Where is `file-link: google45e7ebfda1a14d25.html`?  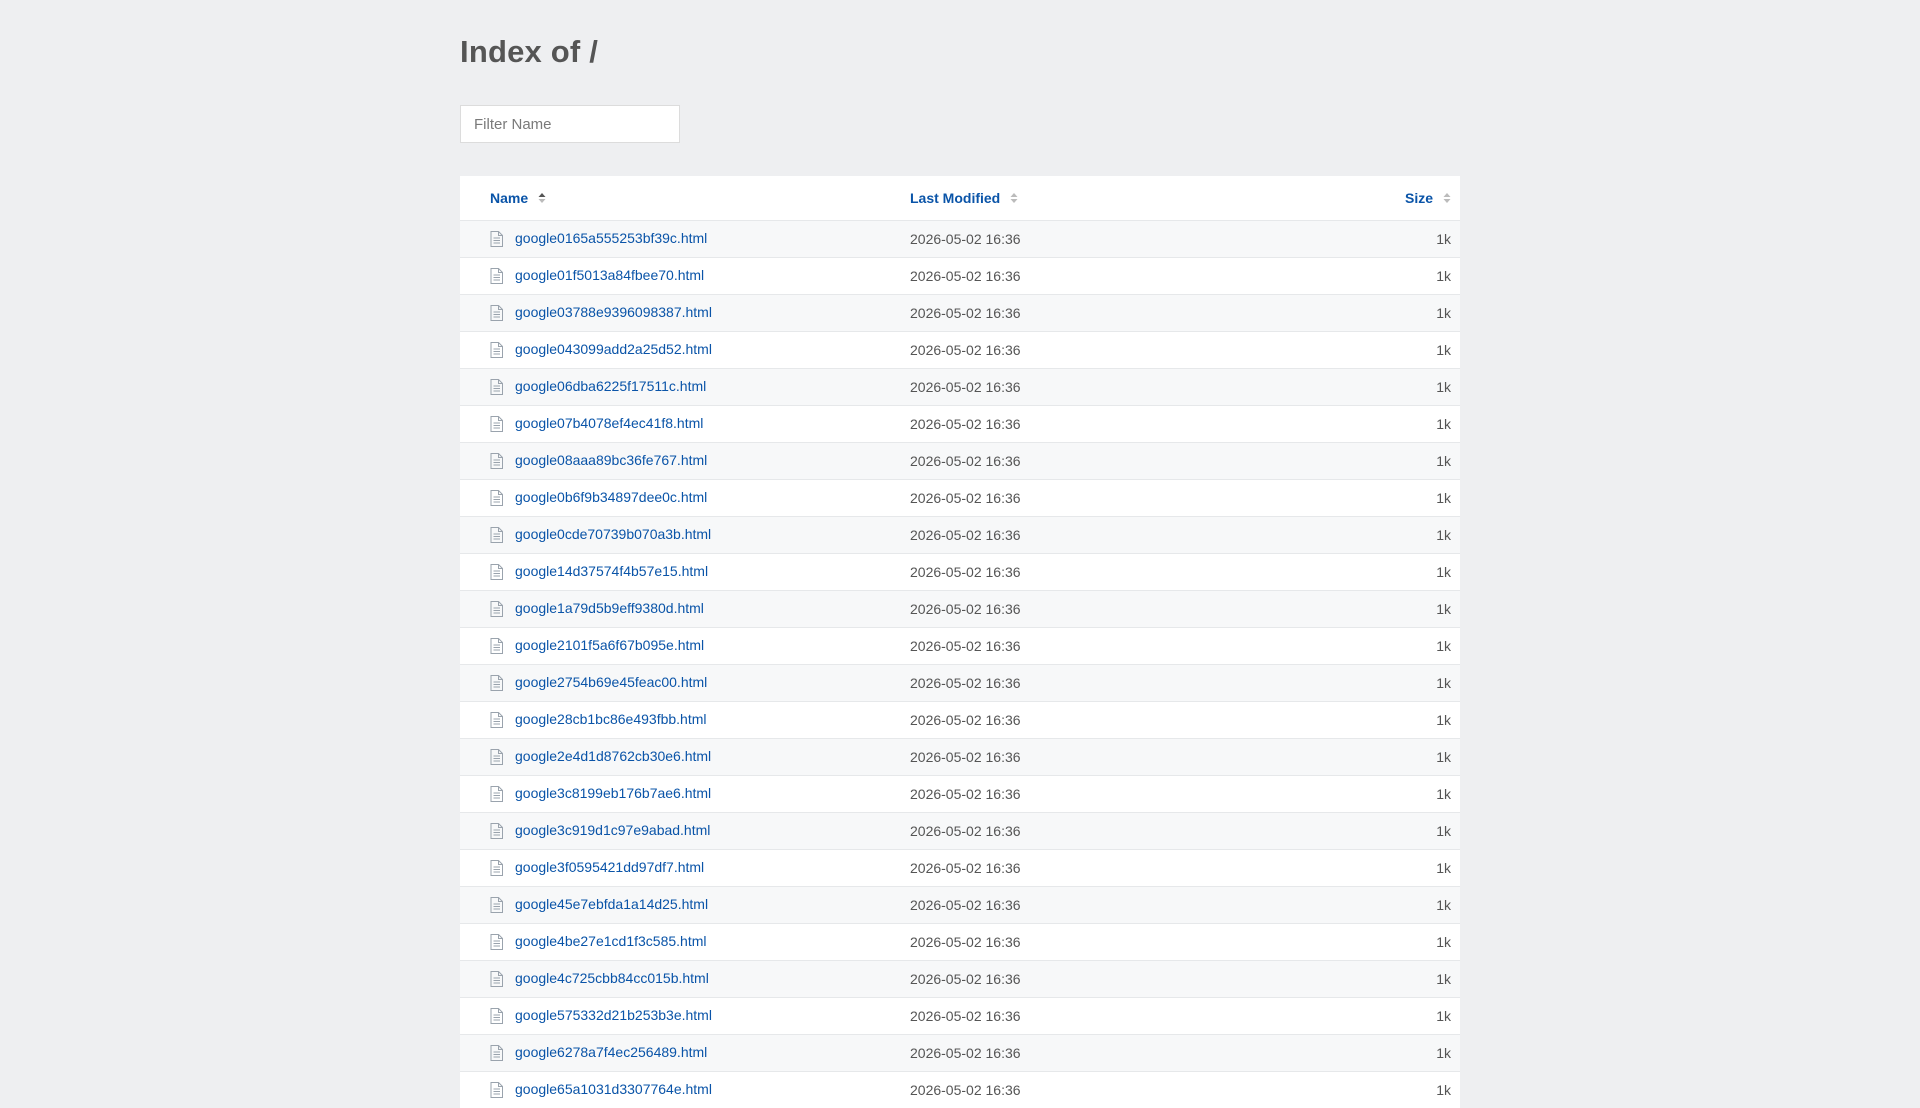
file-link: google45e7ebfda1a14d25.html is located at coordinates (599, 904).